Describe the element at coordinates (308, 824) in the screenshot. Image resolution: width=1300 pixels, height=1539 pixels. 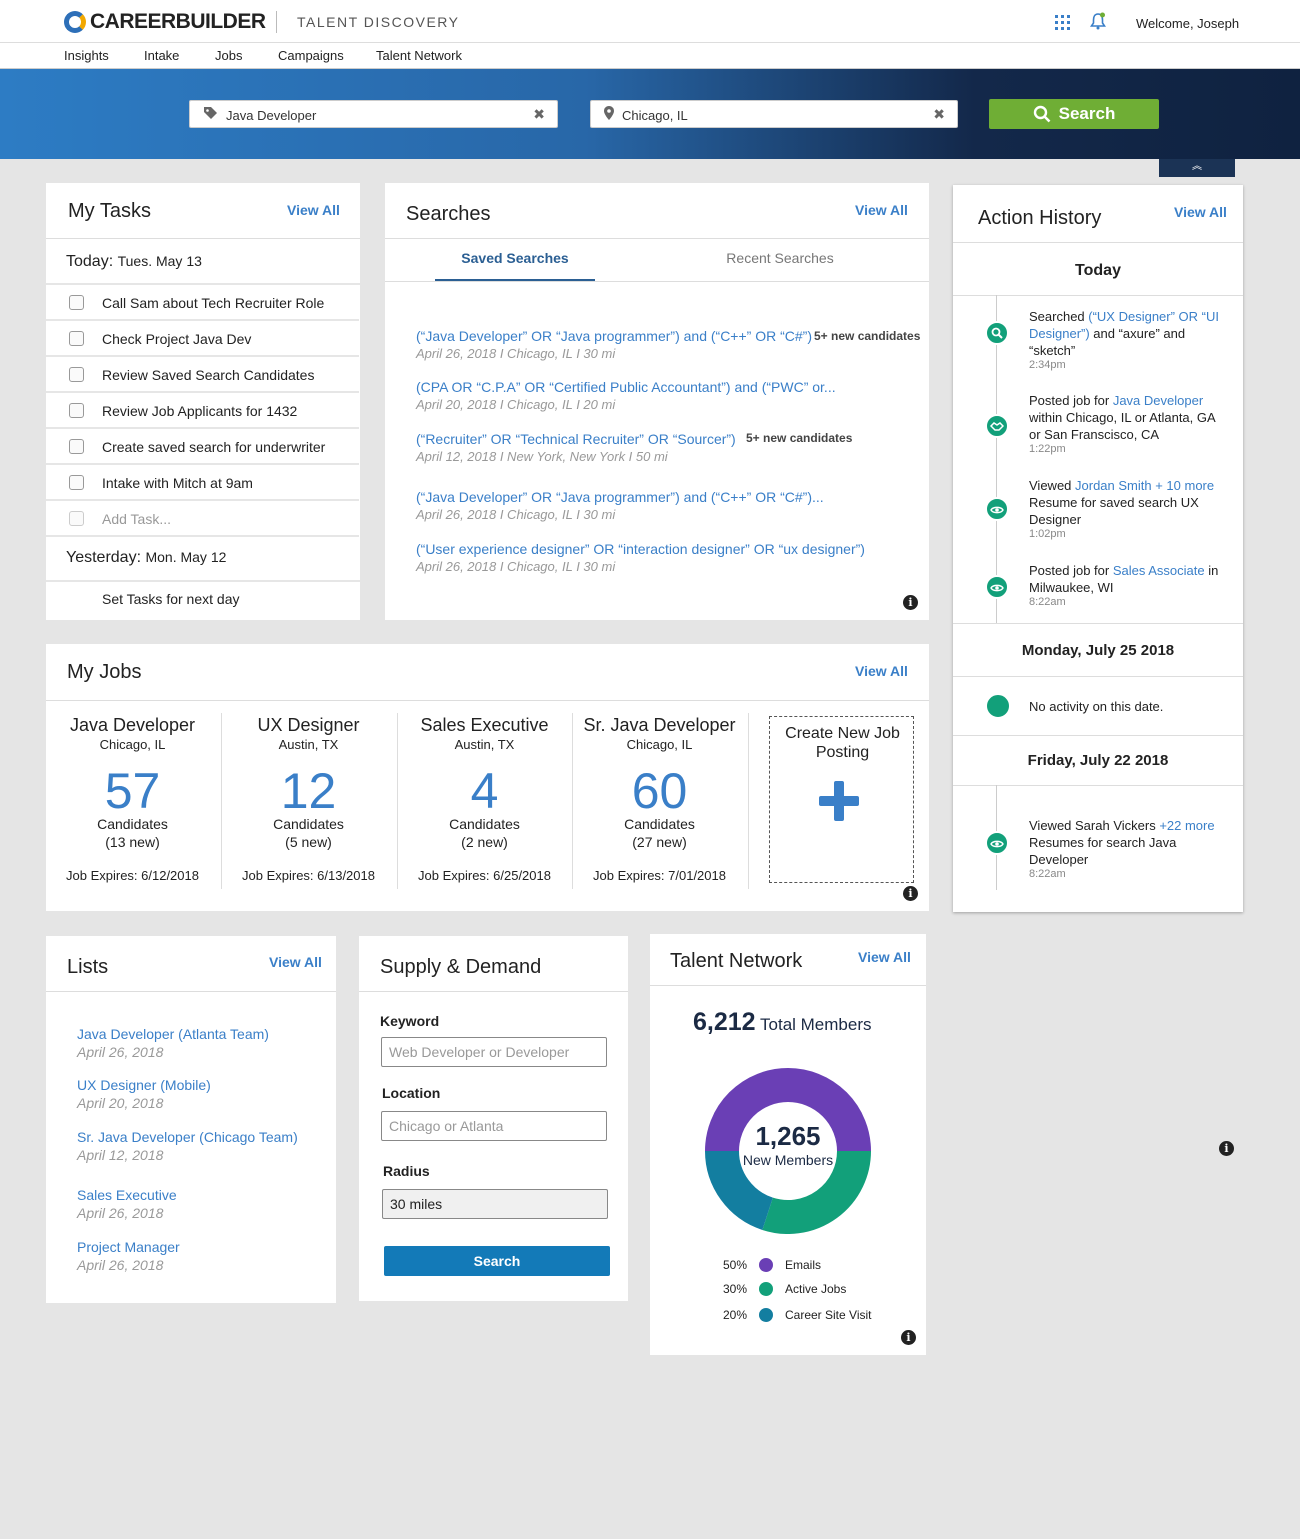
I see `candidates-label: Candidates` at that location.